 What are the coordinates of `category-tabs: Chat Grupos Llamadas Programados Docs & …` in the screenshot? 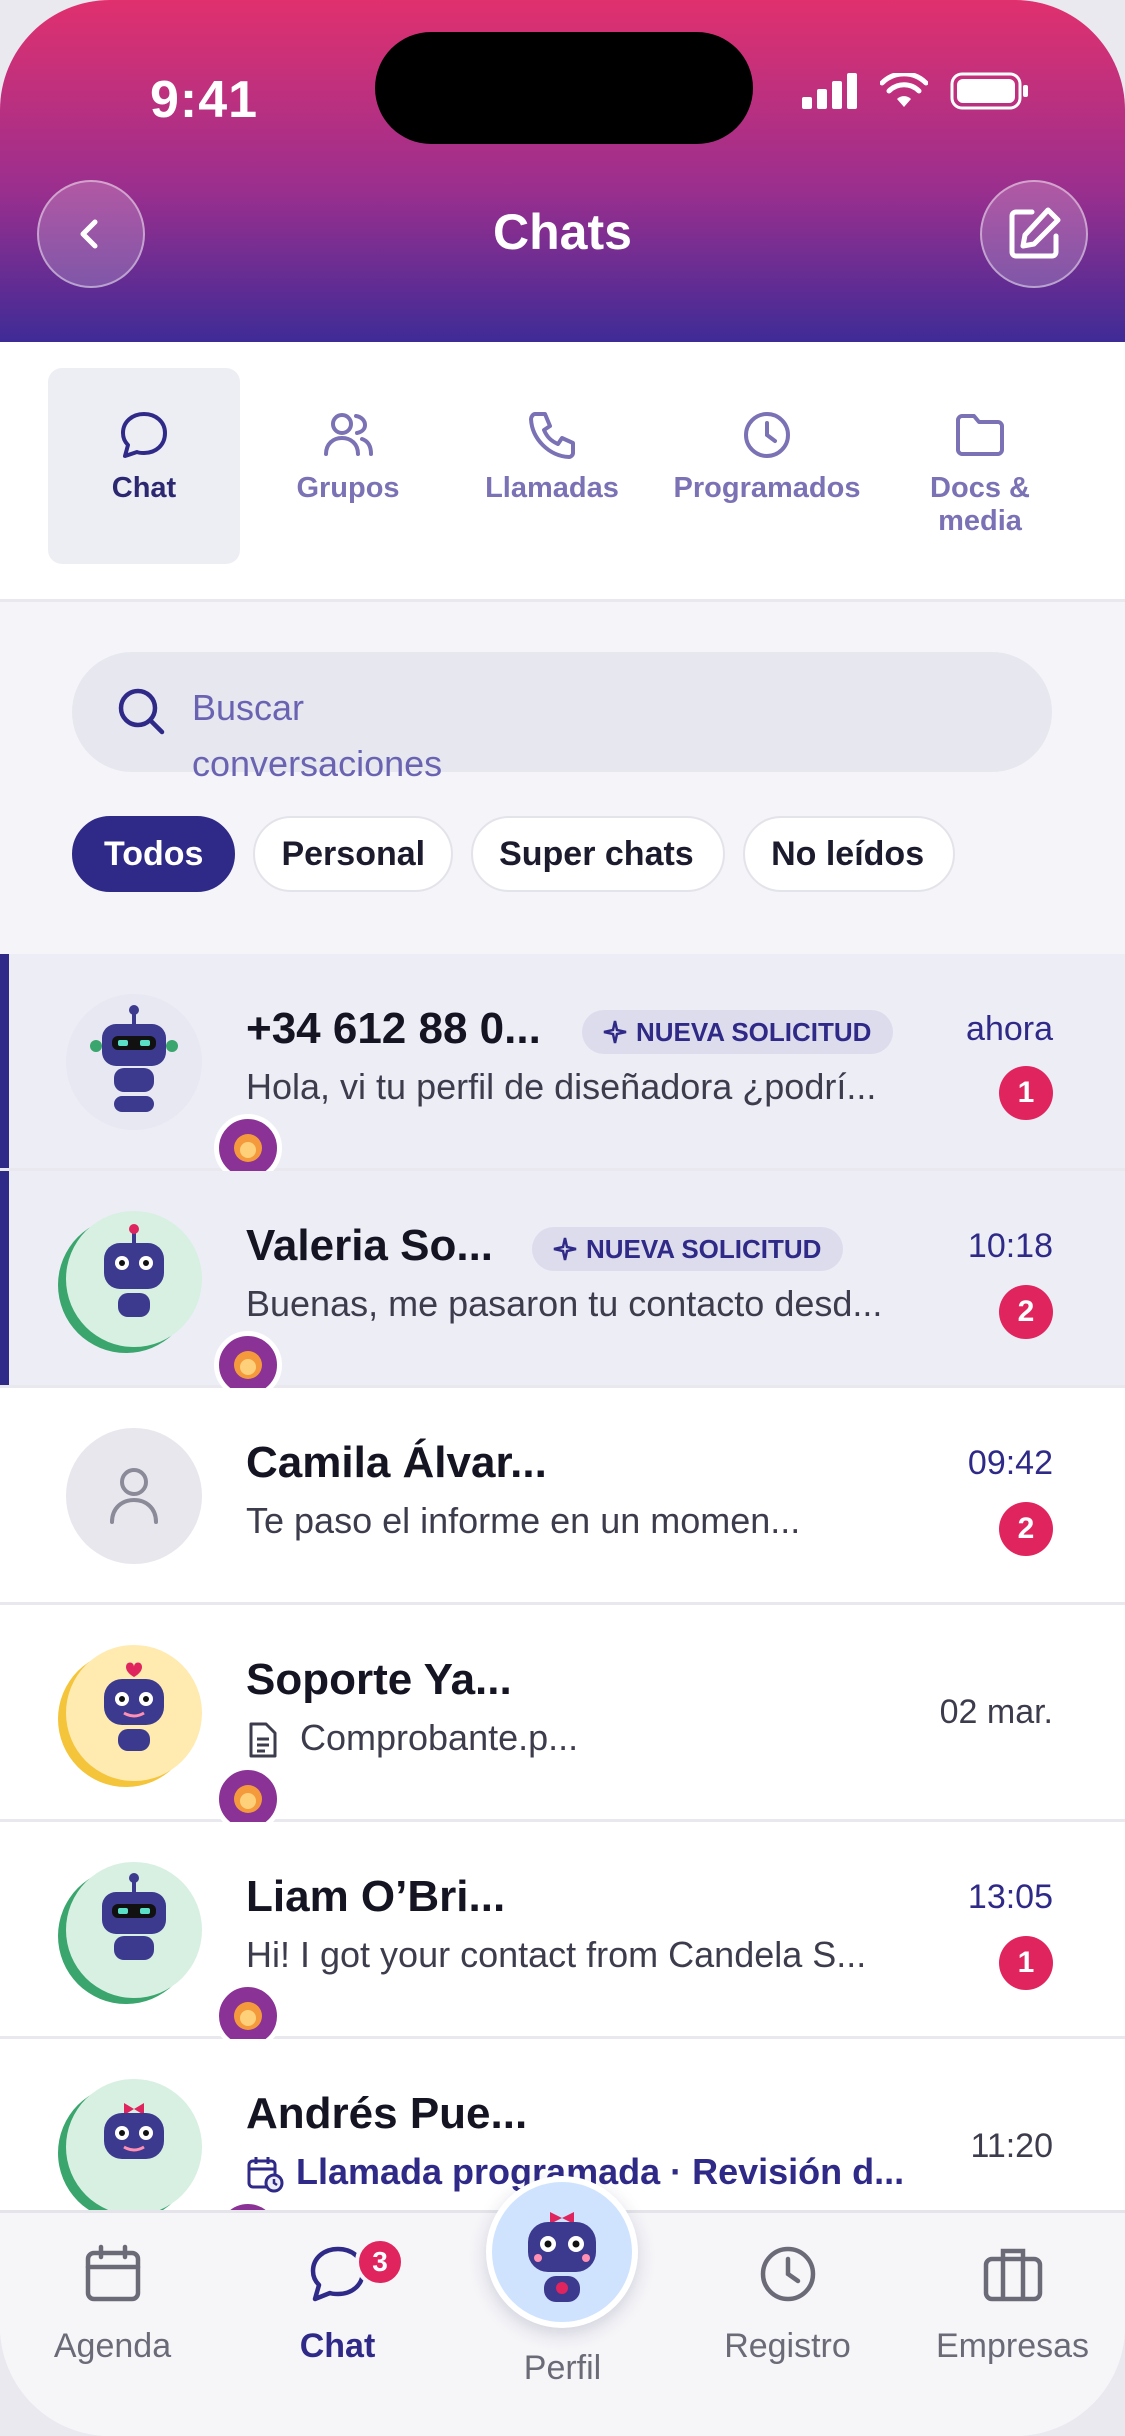 It's located at (562, 472).